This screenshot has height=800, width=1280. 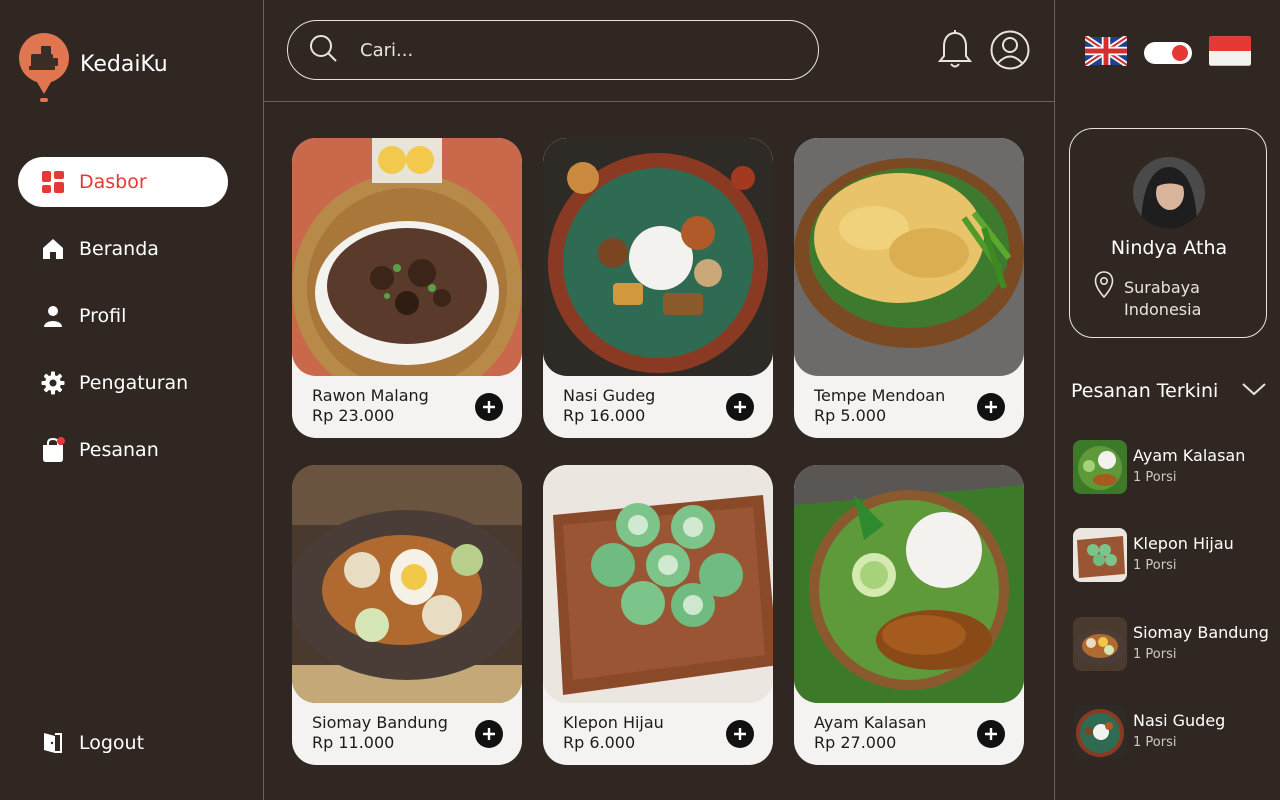 I want to click on search-input, so click(x=570, y=50).